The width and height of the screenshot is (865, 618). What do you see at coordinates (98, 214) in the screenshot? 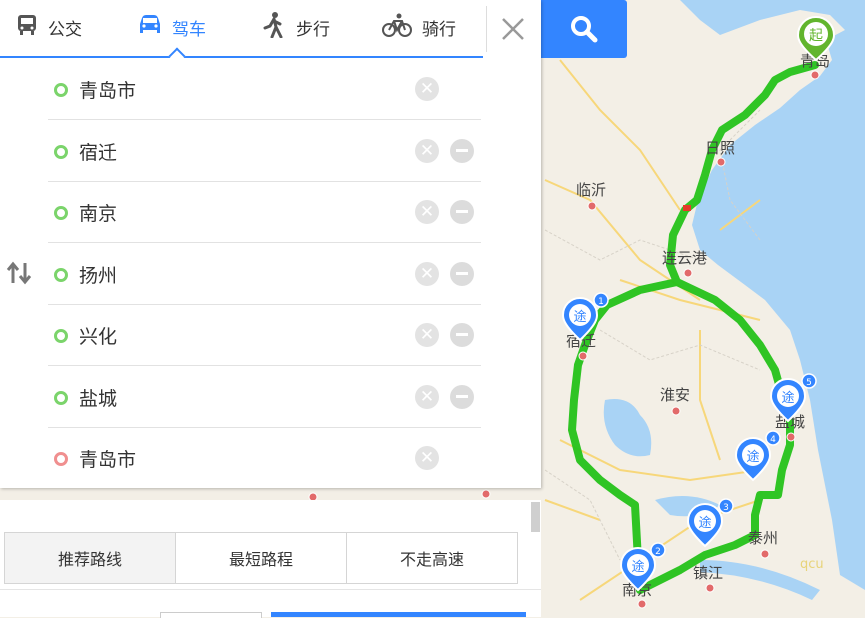
I see `waypoint-label: 南京` at bounding box center [98, 214].